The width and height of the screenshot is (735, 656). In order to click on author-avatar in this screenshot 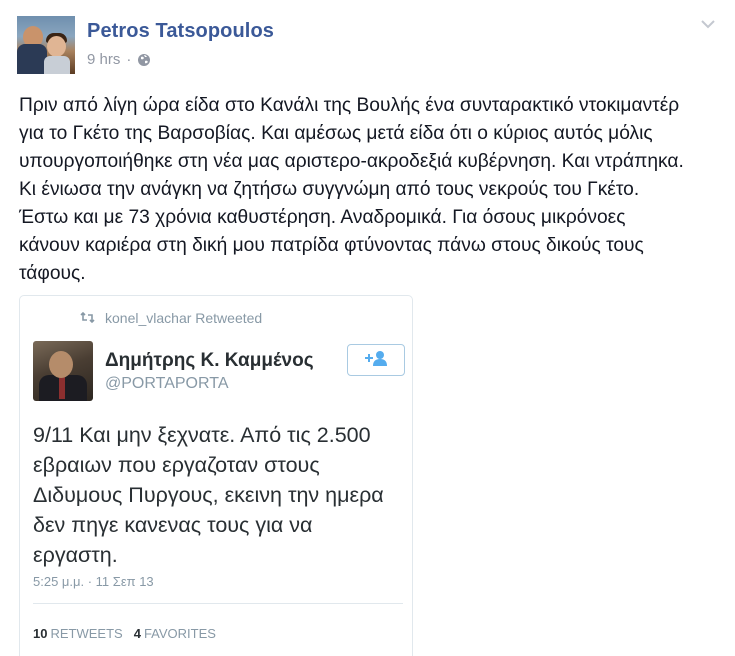, I will do `click(46, 45)`.